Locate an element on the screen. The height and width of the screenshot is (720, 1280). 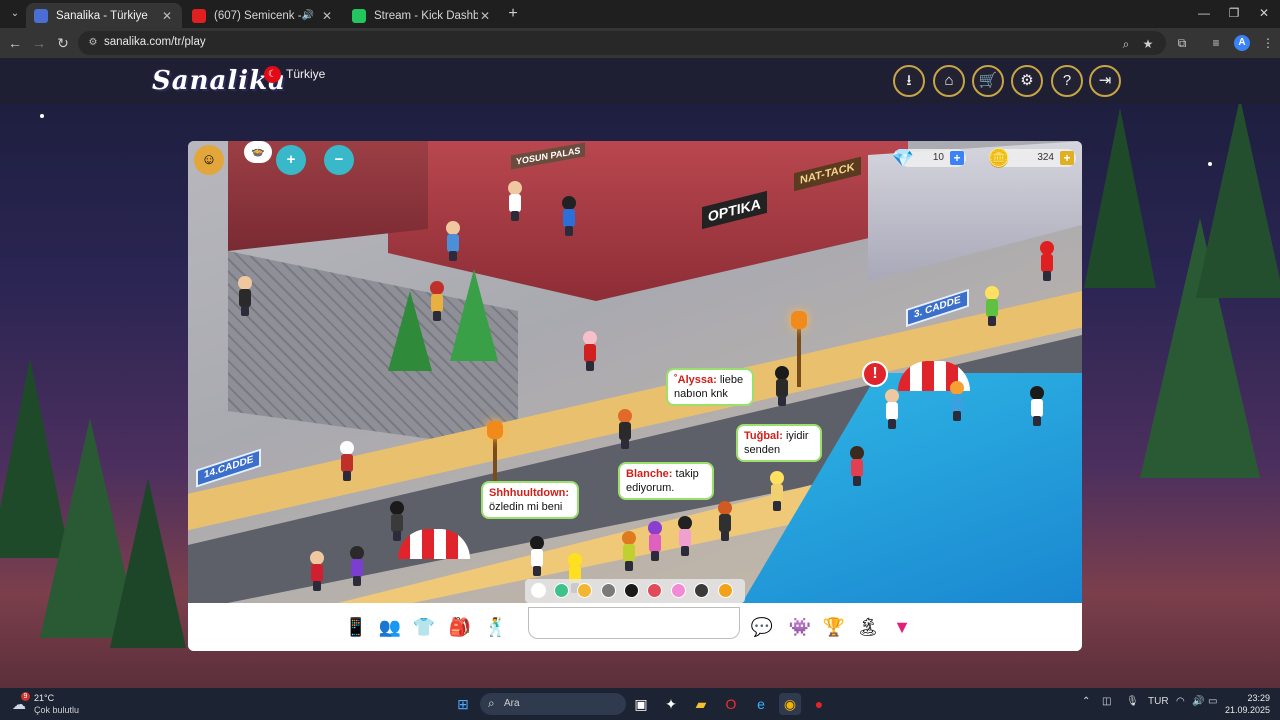
taskbar-search: ⌕ Ara is located at coordinates (553, 704).